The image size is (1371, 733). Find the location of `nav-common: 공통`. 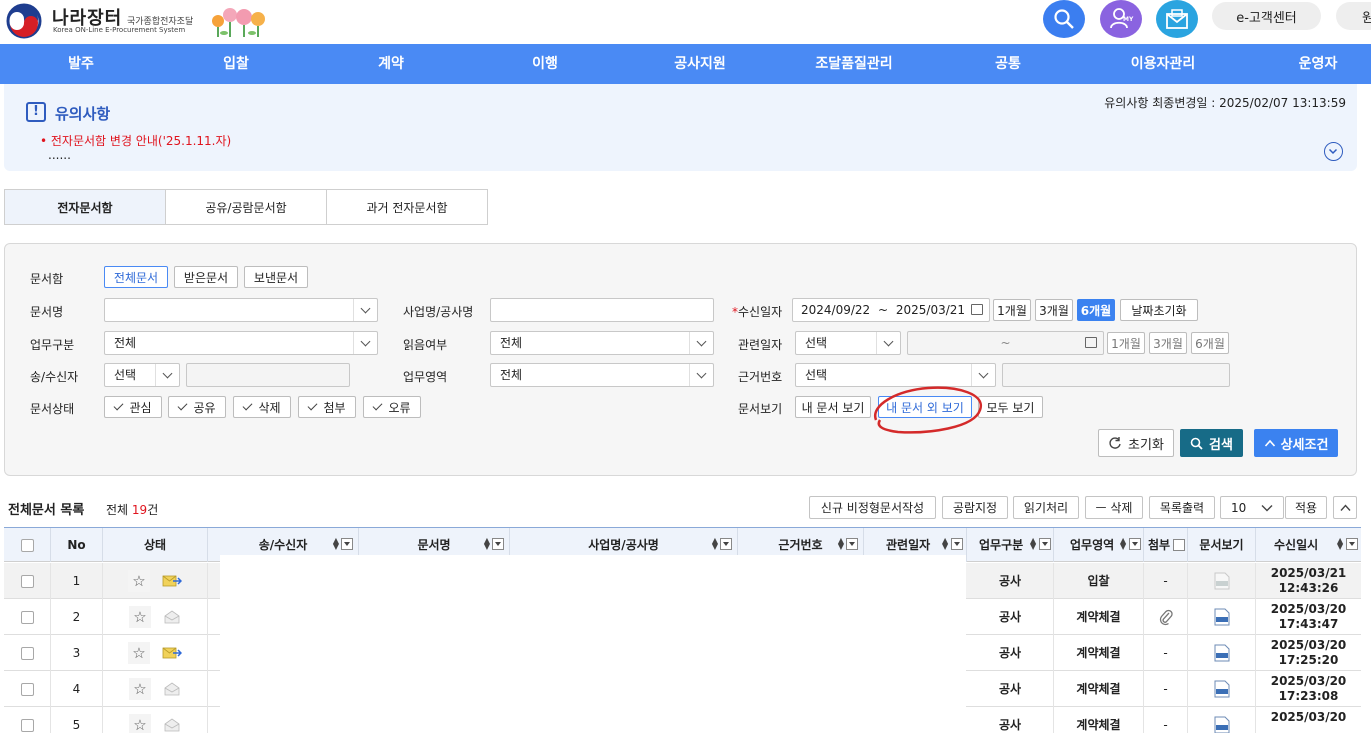

nav-common: 공통 is located at coordinates (1008, 64).